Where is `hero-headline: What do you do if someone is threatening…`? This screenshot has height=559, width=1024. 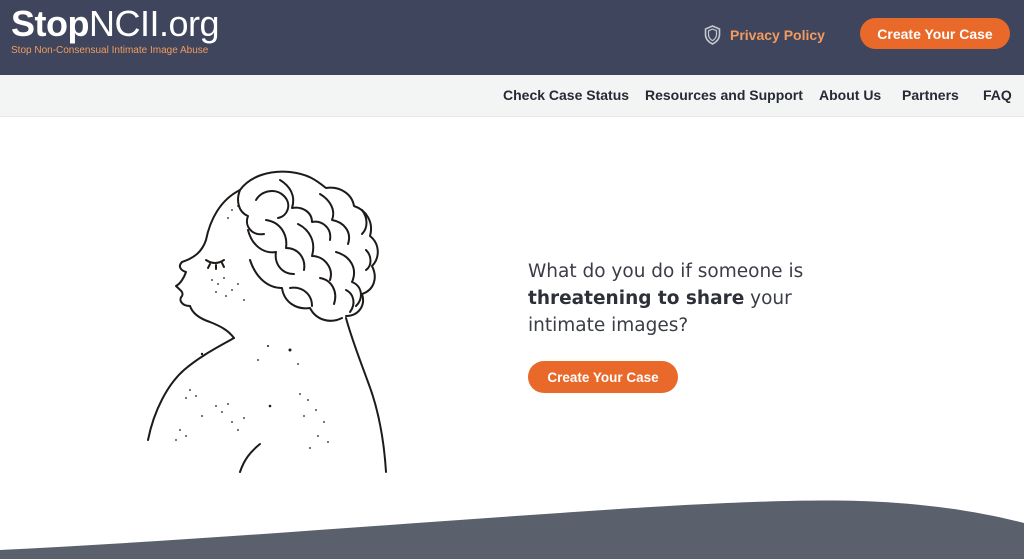
hero-headline: What do you do if someone is threatening… is located at coordinates (688, 298).